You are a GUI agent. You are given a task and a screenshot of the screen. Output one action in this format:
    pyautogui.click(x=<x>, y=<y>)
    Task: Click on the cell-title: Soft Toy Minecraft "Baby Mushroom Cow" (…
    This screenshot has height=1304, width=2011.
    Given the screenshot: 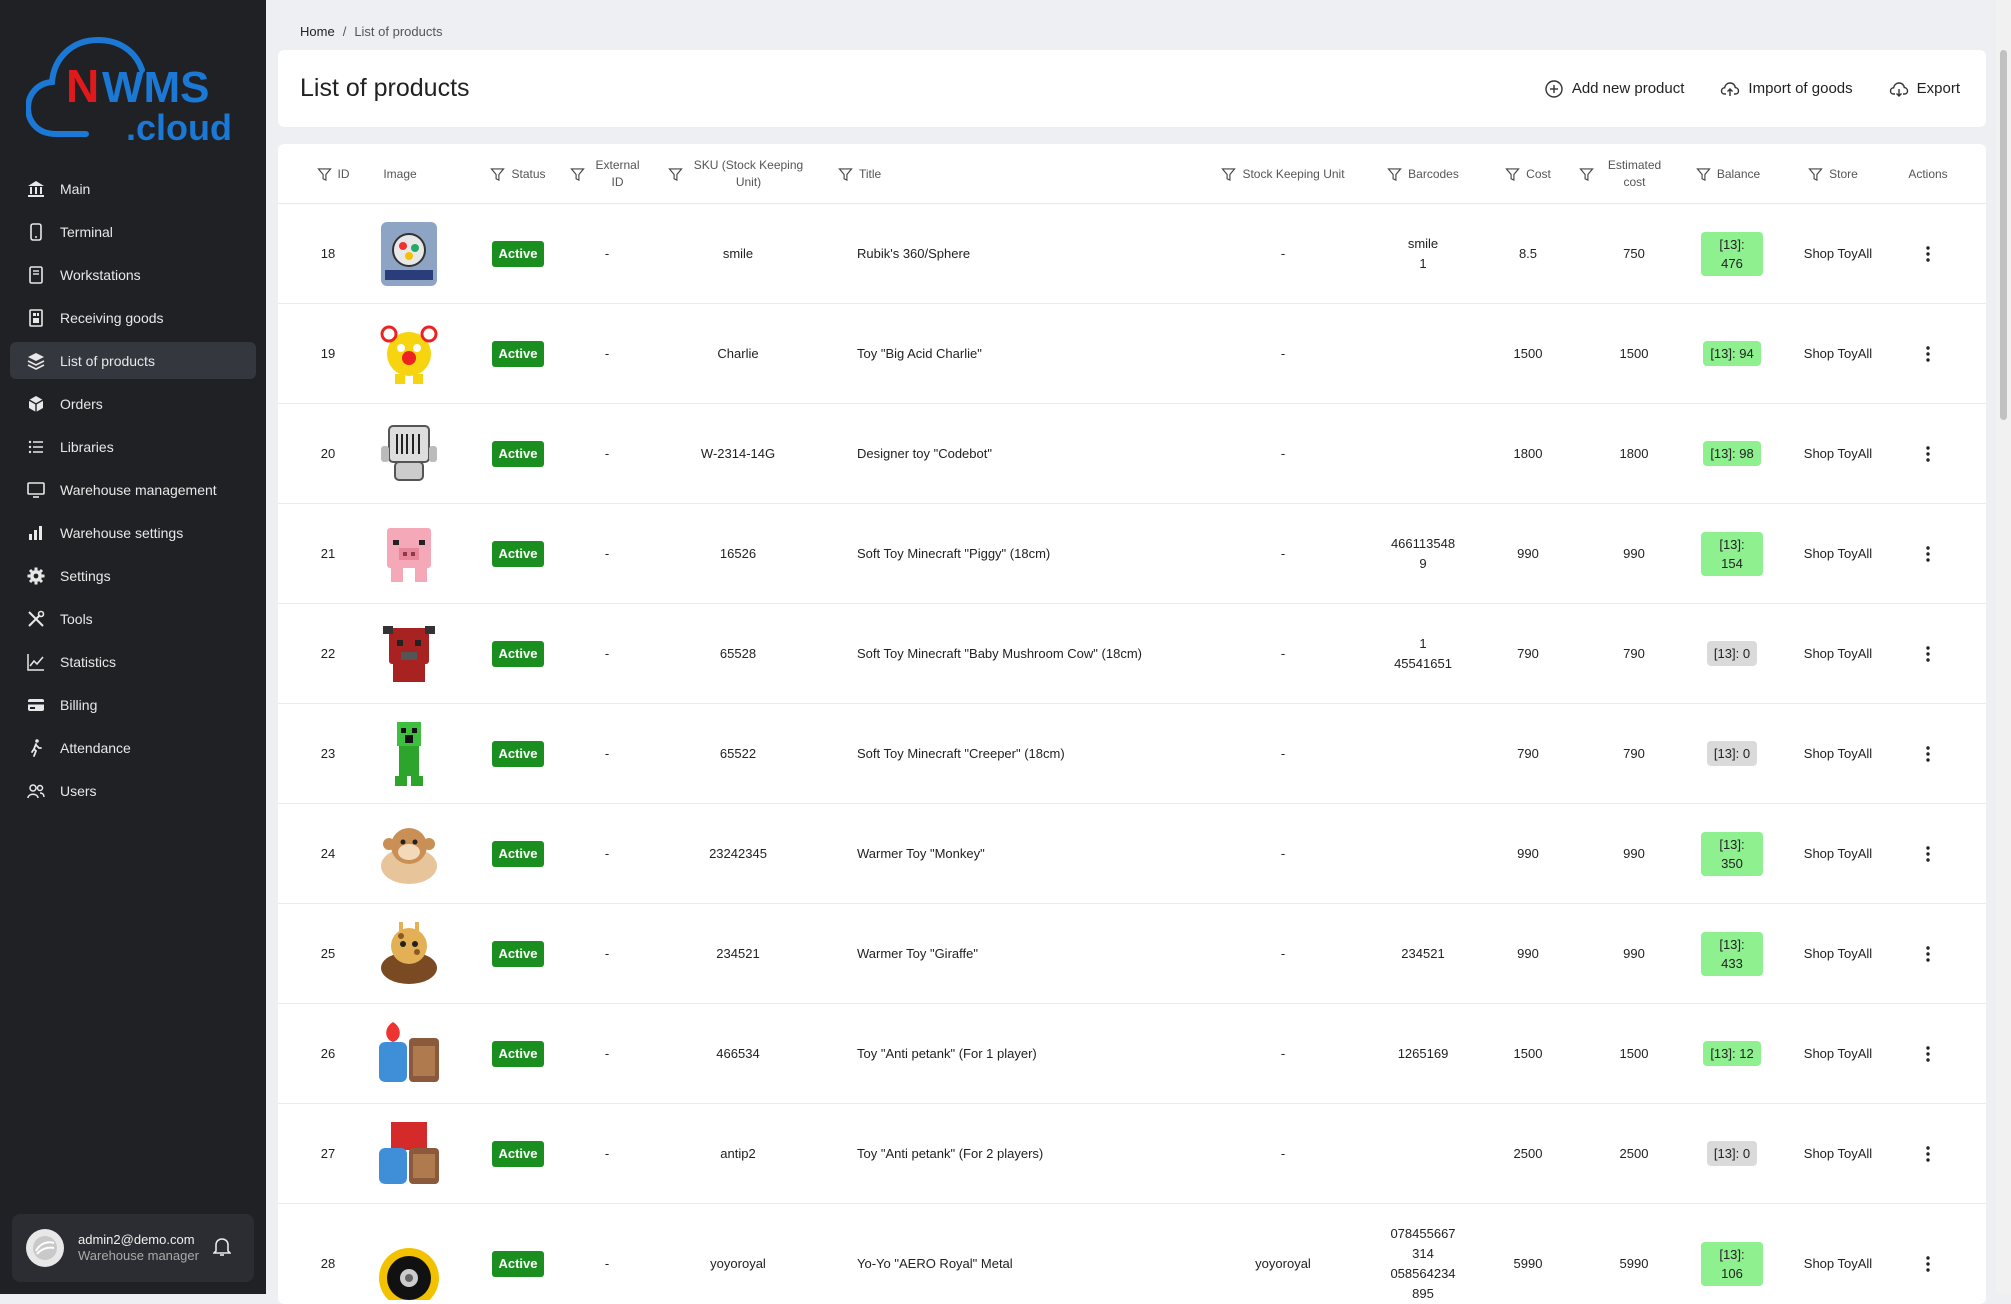 What is the action you would take?
    pyautogui.click(x=1027, y=653)
    